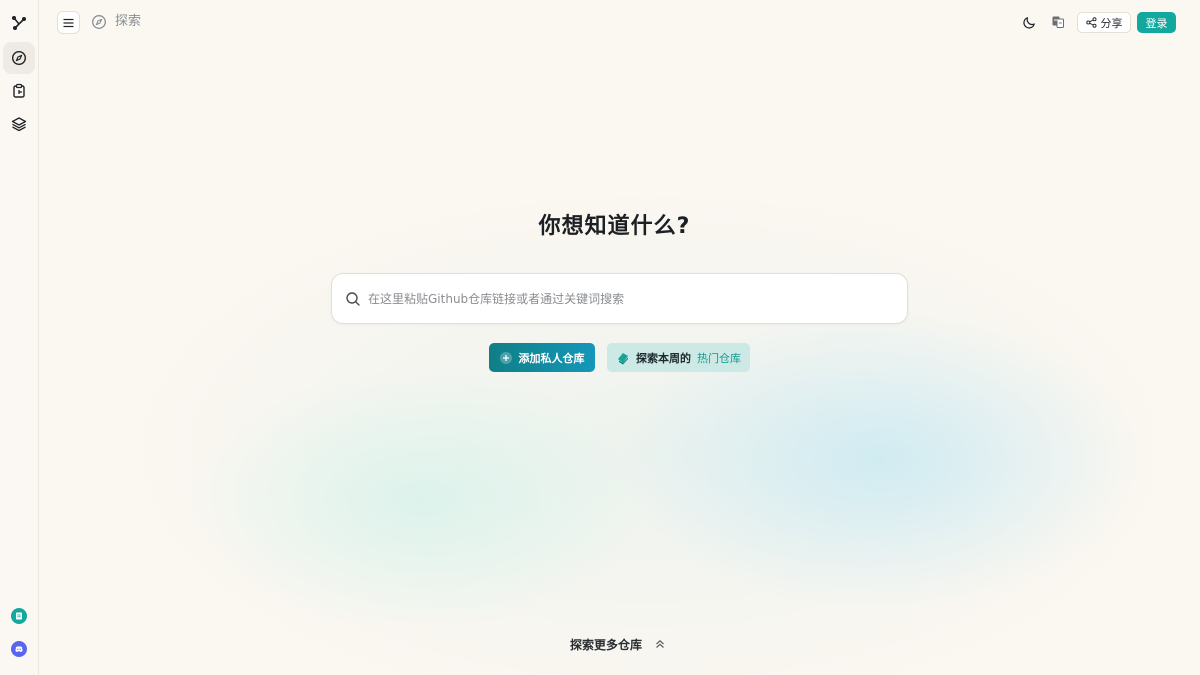  I want to click on hot-repos-label: 热门仓库, so click(719, 358).